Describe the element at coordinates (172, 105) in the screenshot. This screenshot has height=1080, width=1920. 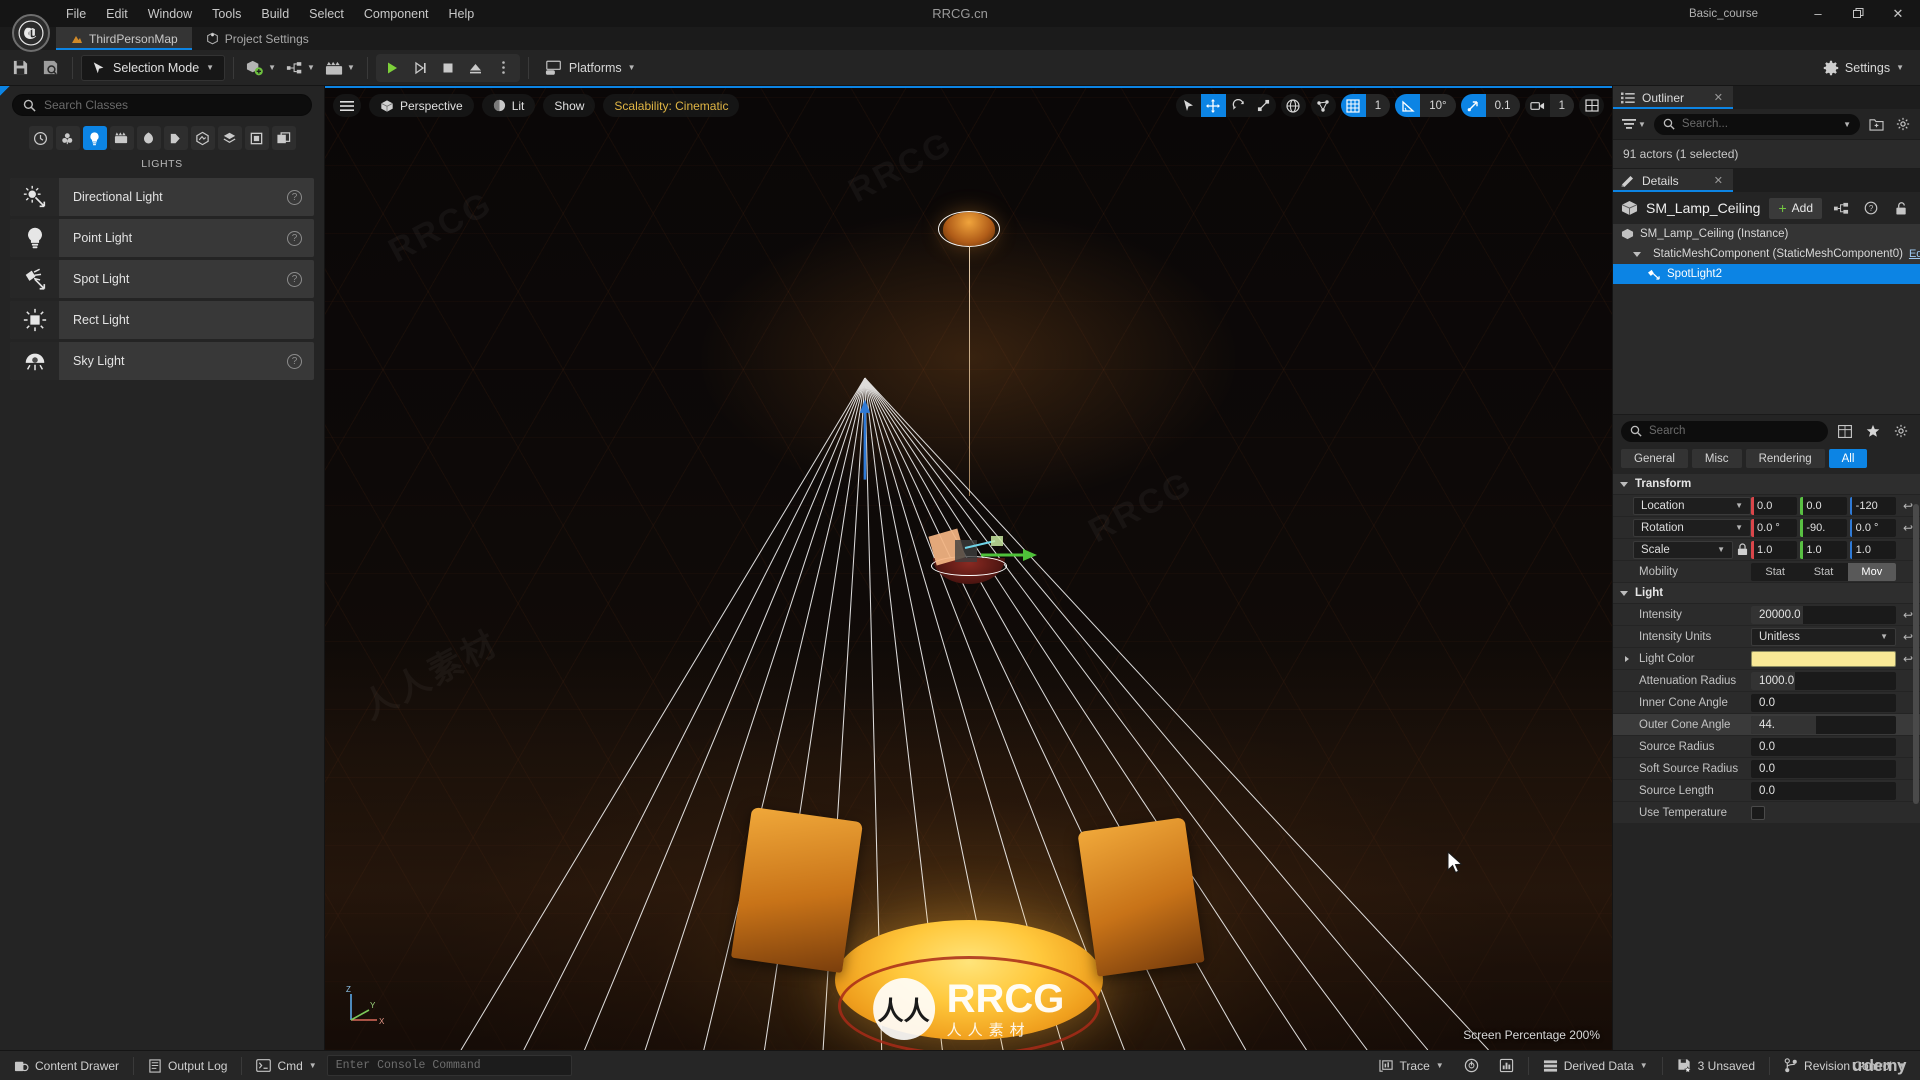
I see `search-classes-input` at that location.